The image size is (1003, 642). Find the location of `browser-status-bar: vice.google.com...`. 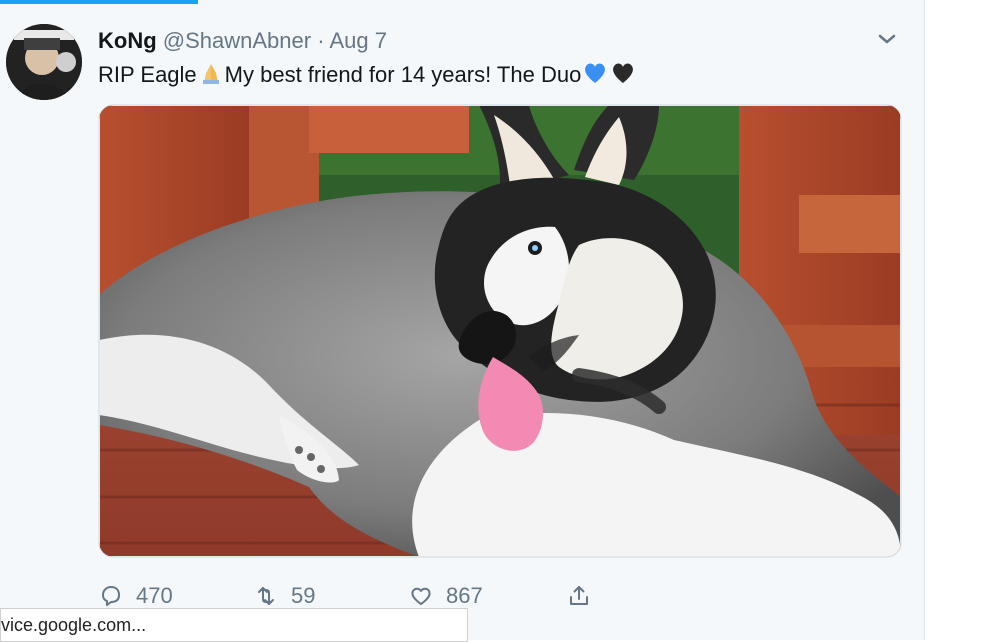

browser-status-bar: vice.google.com... is located at coordinates (234, 625).